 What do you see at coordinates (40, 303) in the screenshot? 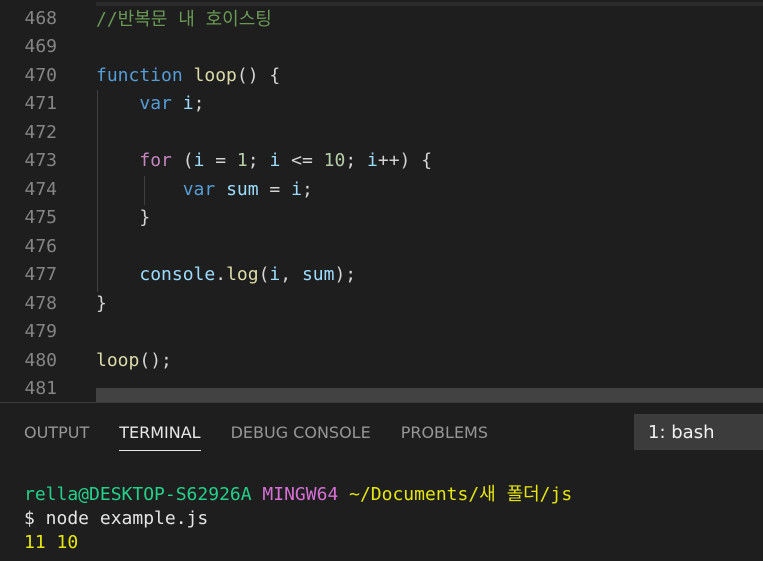
I see `line-number: 478` at bounding box center [40, 303].